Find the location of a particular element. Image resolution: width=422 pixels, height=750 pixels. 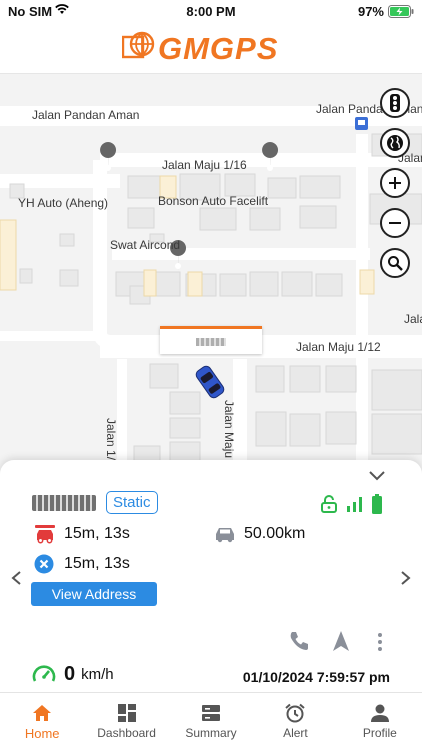

tab-label: Summary is located at coordinates (211, 733).